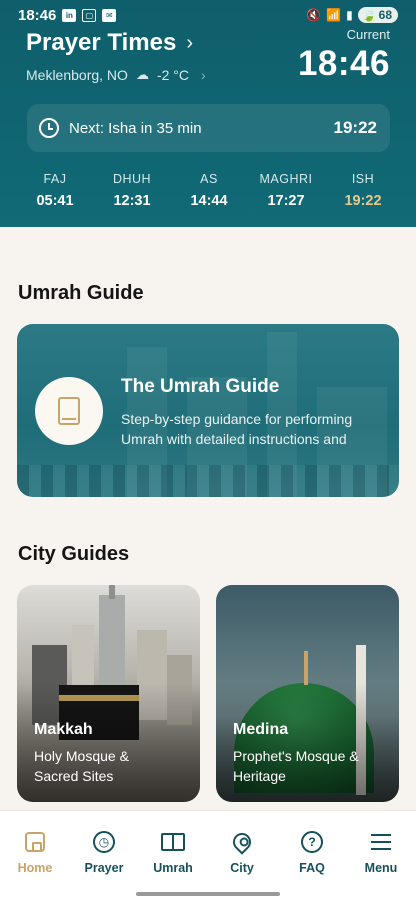 Image resolution: width=416 pixels, height=902 pixels. Describe the element at coordinates (363, 190) in the screenshot. I see `prayer-isha: ISH 19:22` at that location.